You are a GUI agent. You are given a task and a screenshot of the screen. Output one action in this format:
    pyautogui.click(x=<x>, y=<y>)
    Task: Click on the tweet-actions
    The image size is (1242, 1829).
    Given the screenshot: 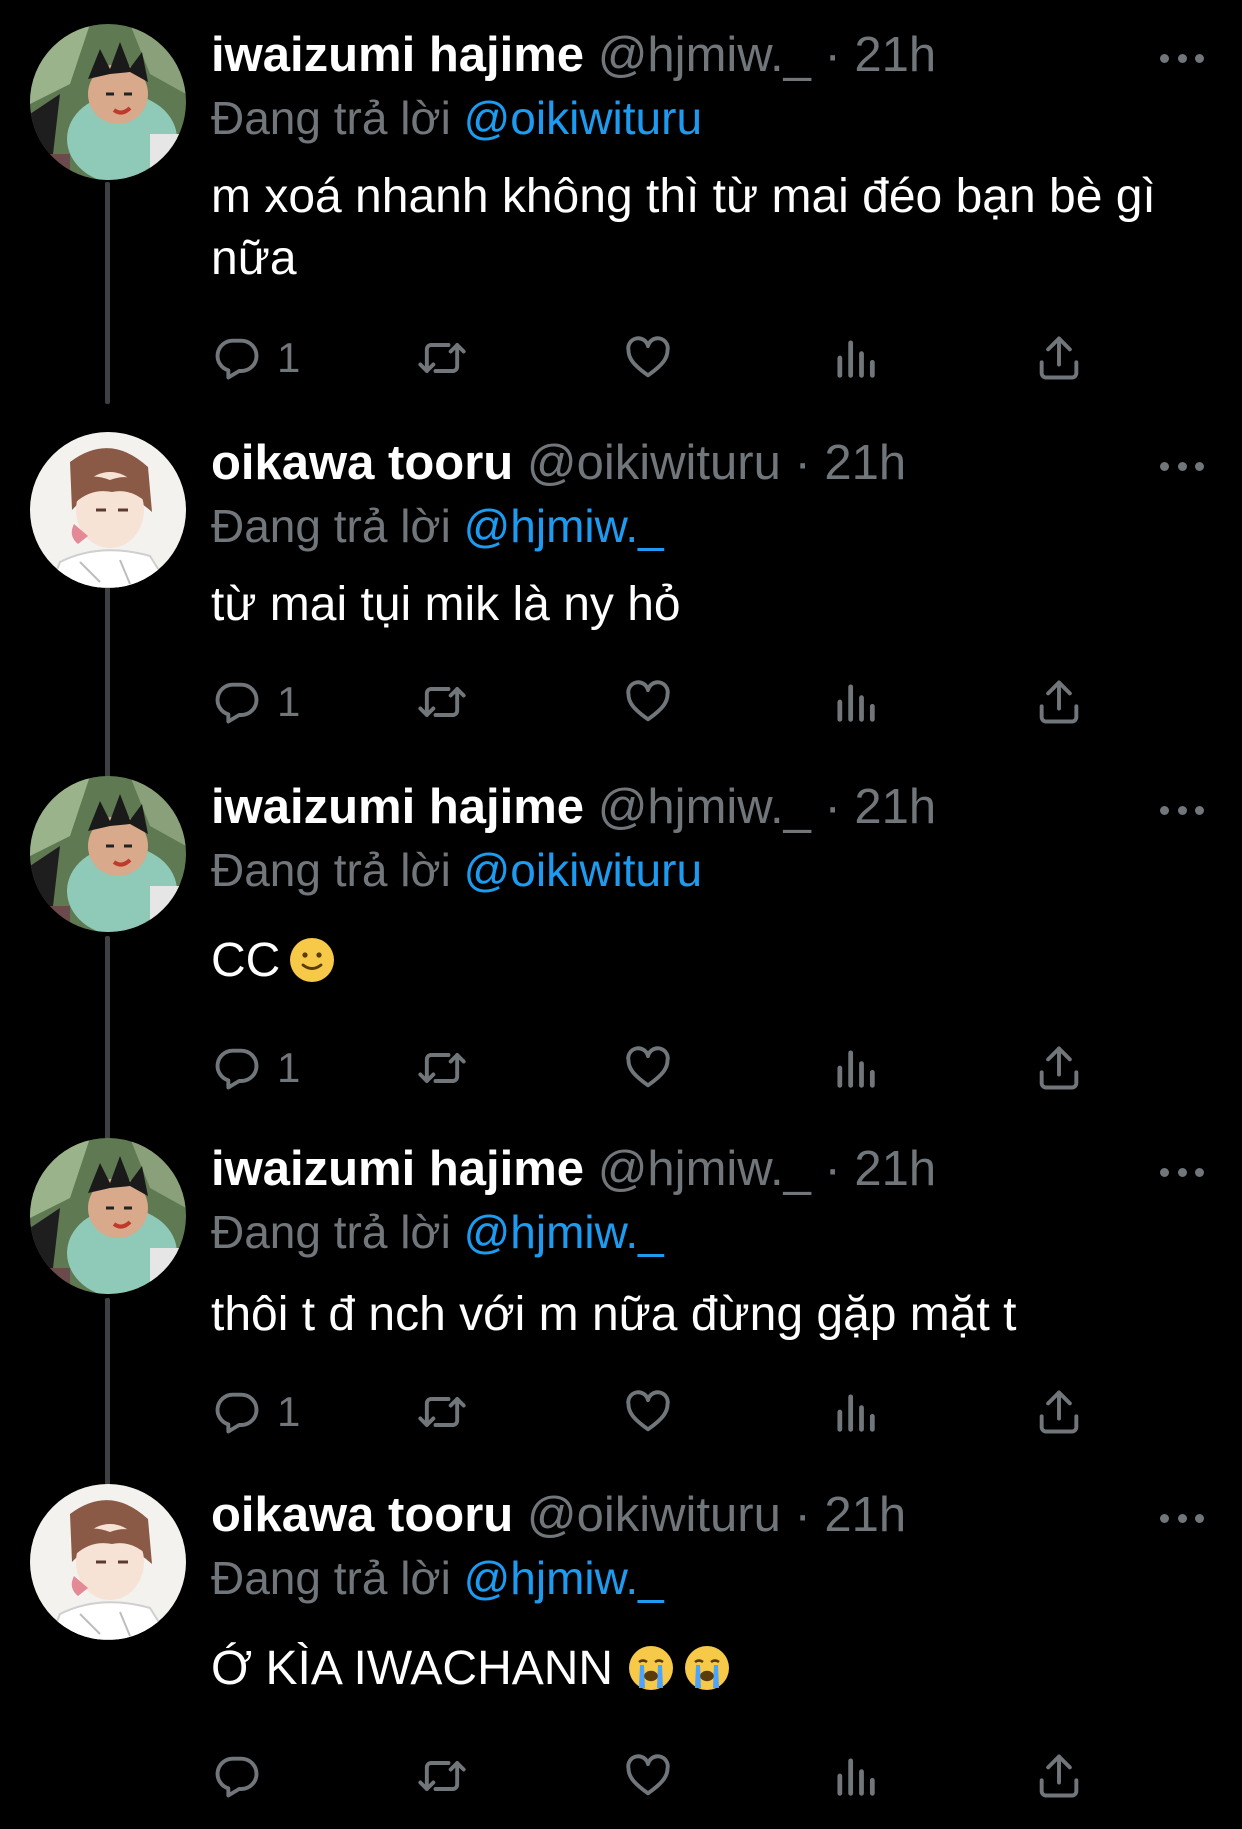 What is the action you would take?
    pyautogui.click(x=651, y=1776)
    